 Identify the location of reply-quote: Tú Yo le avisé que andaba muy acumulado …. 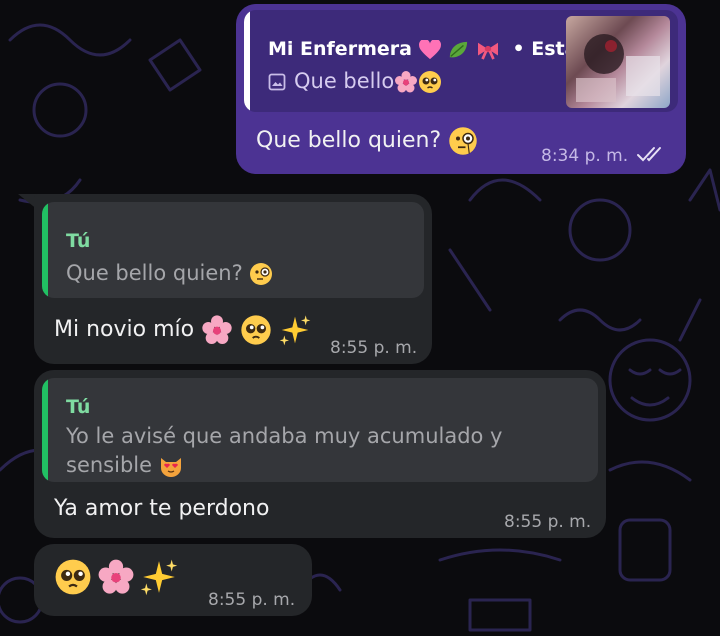
(320, 430).